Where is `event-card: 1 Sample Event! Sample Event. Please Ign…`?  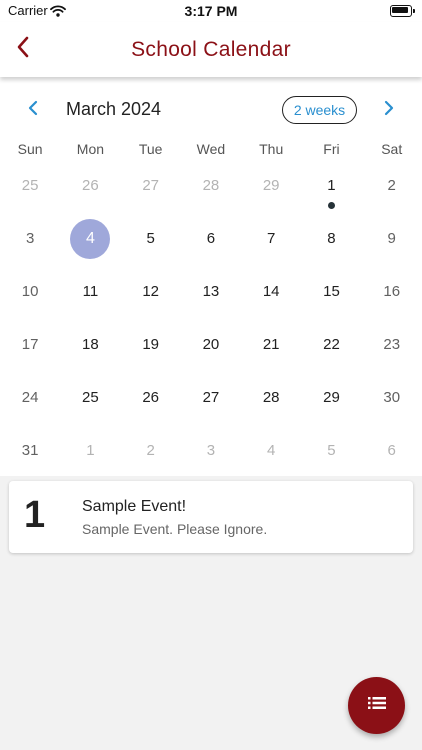 event-card: 1 Sample Event! Sample Event. Please Ign… is located at coordinates (211, 517).